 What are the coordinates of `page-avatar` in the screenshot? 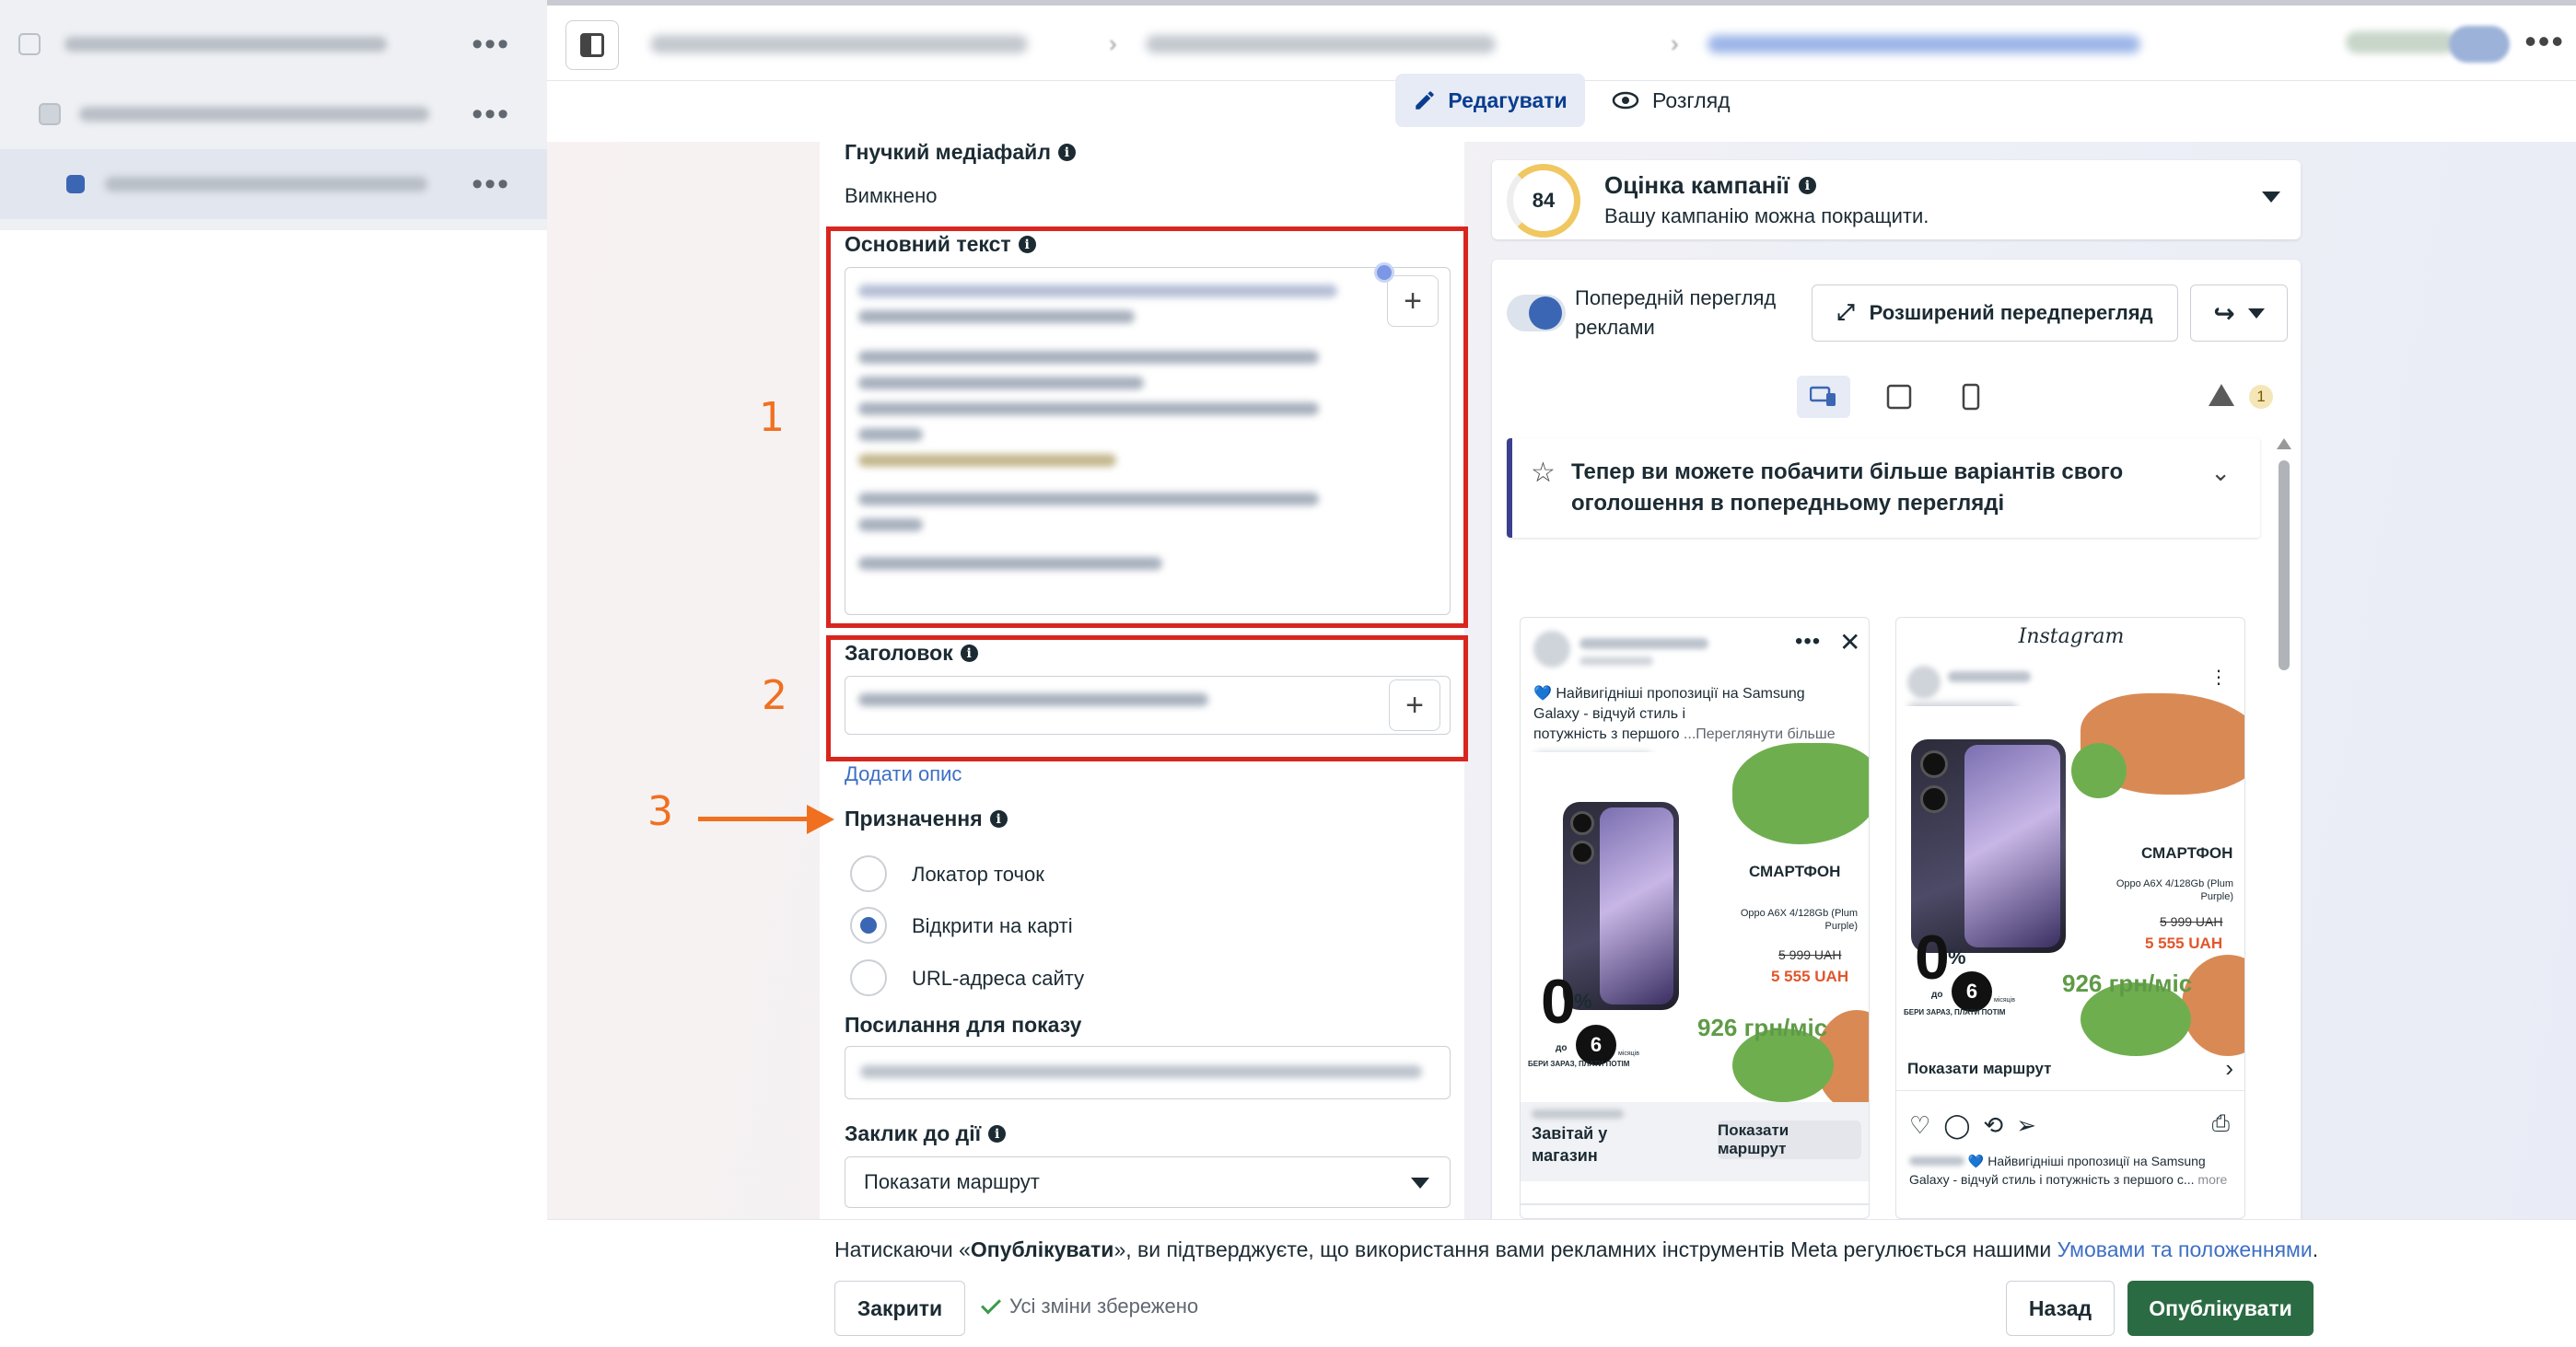 It's located at (1551, 649).